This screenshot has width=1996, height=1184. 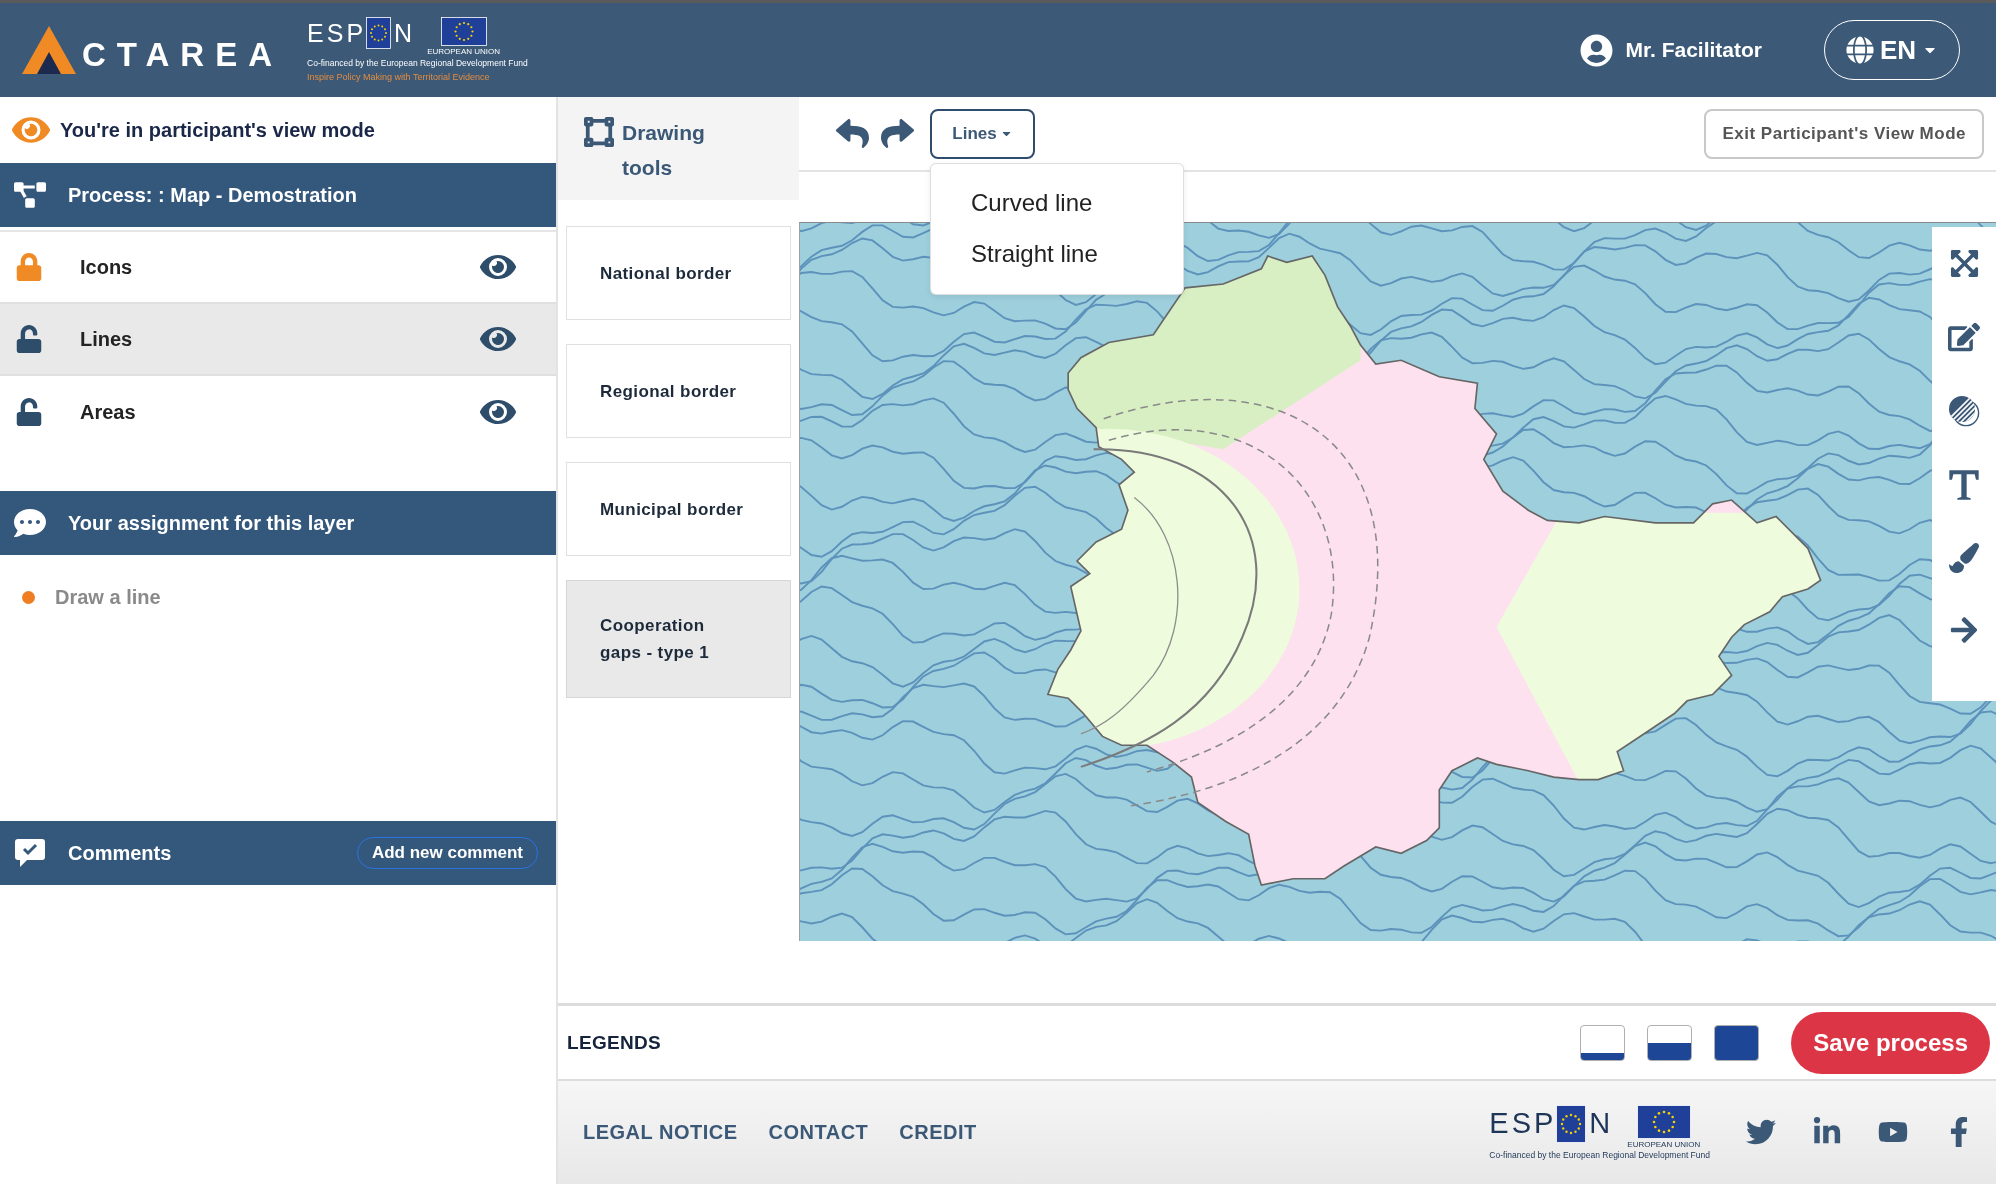 What do you see at coordinates (120, 853) in the screenshot?
I see `comments-title: Comments` at bounding box center [120, 853].